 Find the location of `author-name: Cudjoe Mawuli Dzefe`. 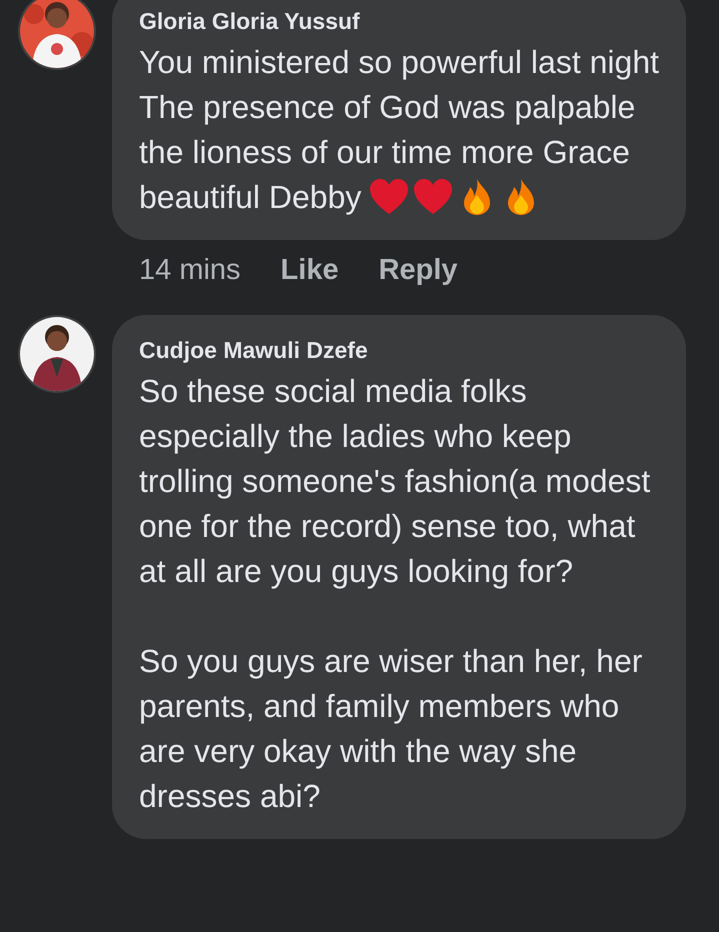

author-name: Cudjoe Mawuli Dzefe is located at coordinates (254, 350).